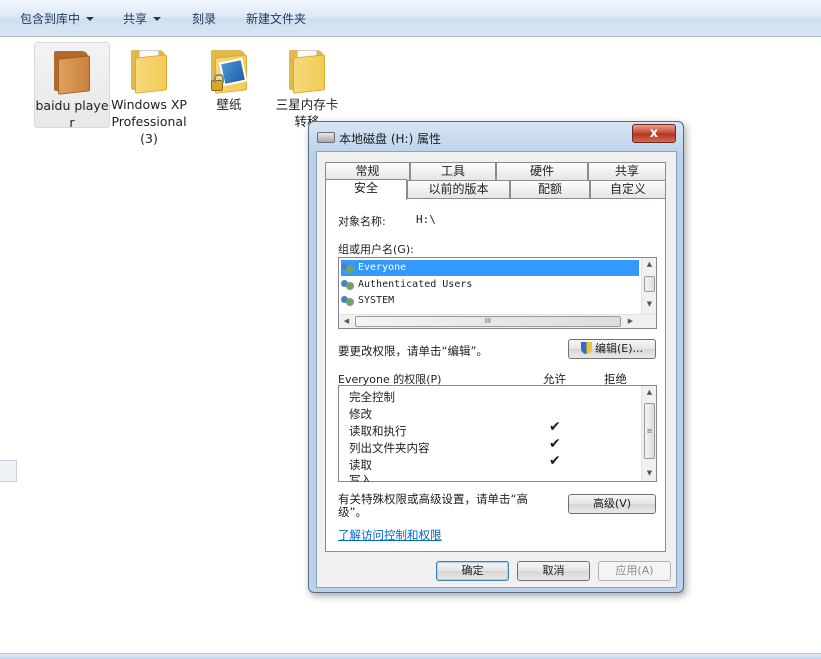 This screenshot has height=659, width=821. I want to click on folder-label: baidu player, so click(72, 114).